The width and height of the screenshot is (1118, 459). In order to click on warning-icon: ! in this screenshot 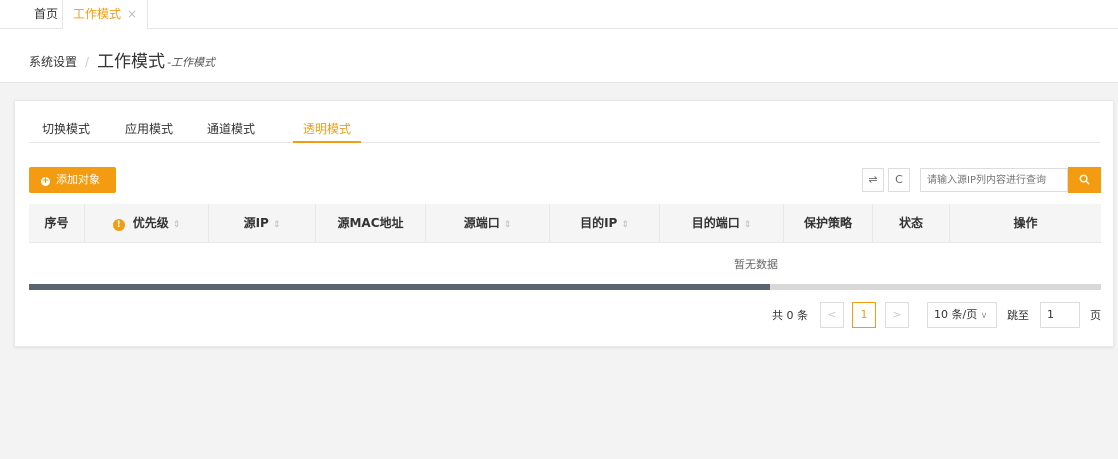, I will do `click(118, 225)`.